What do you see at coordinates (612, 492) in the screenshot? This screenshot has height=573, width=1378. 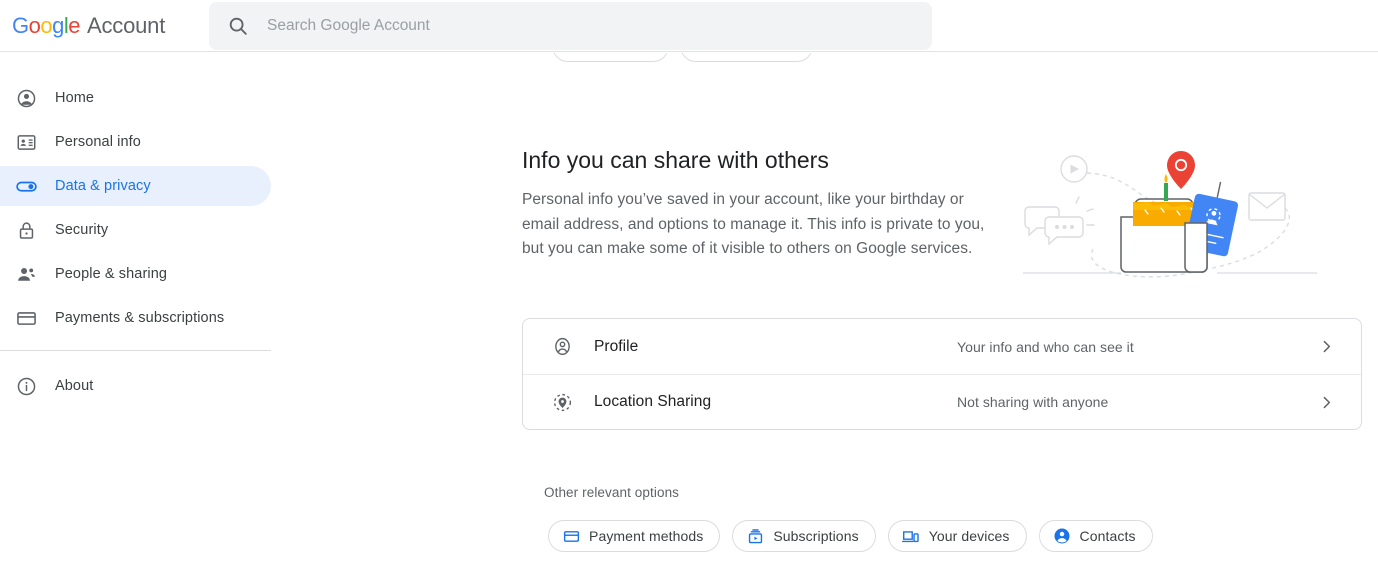 I see `other-options-label: Other relevant options` at bounding box center [612, 492].